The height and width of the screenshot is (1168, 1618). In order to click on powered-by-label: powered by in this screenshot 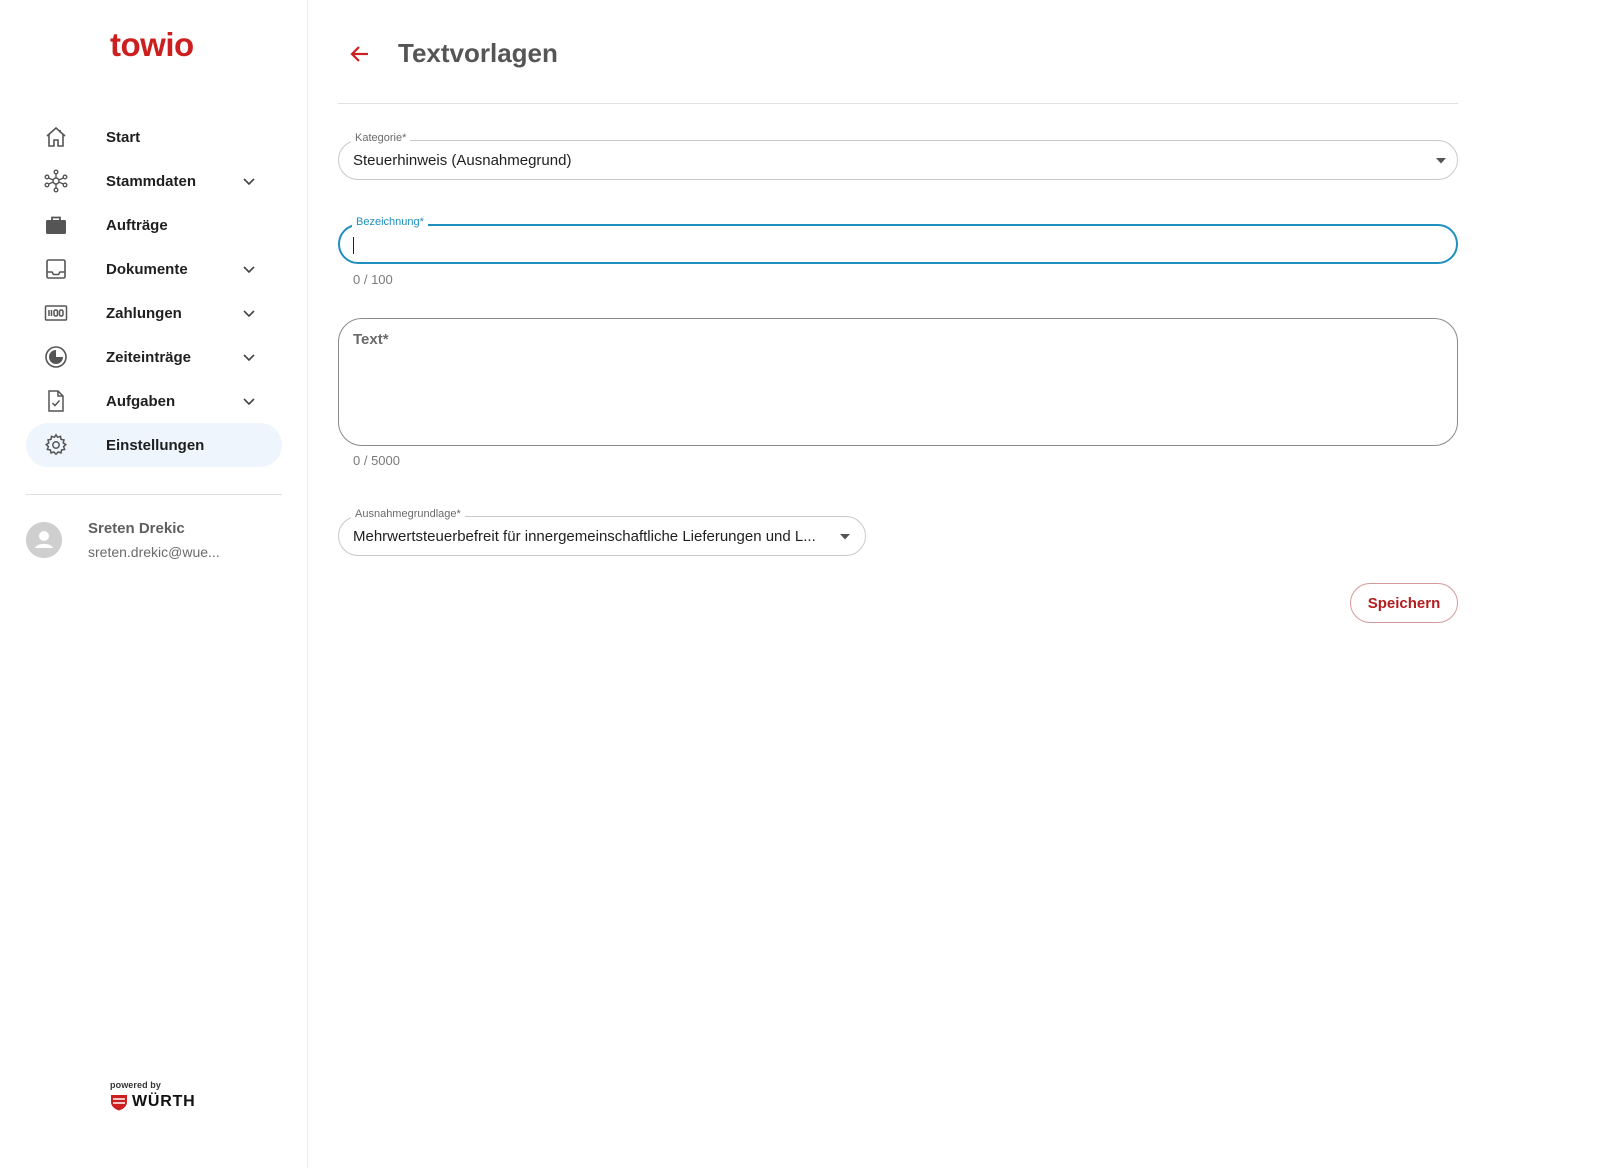, I will do `click(136, 1085)`.